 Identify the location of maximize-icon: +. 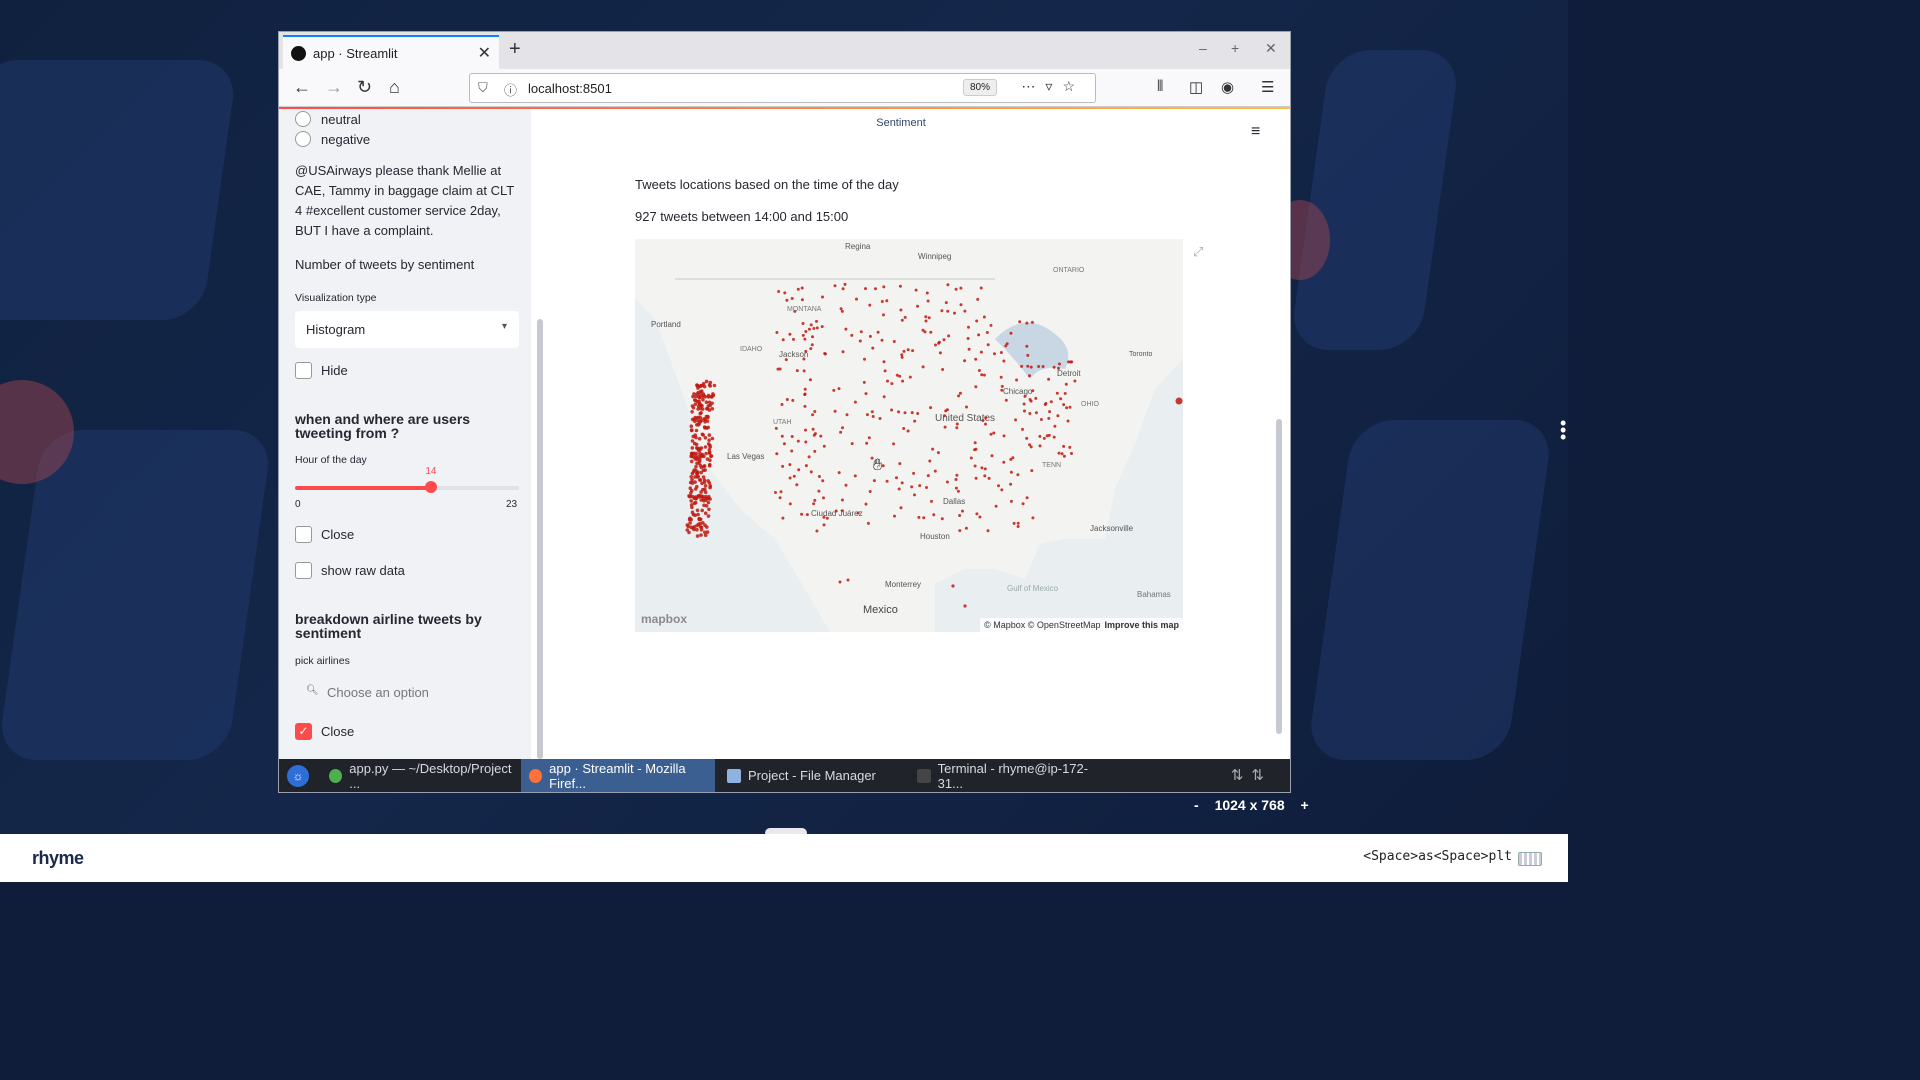
(1235, 48).